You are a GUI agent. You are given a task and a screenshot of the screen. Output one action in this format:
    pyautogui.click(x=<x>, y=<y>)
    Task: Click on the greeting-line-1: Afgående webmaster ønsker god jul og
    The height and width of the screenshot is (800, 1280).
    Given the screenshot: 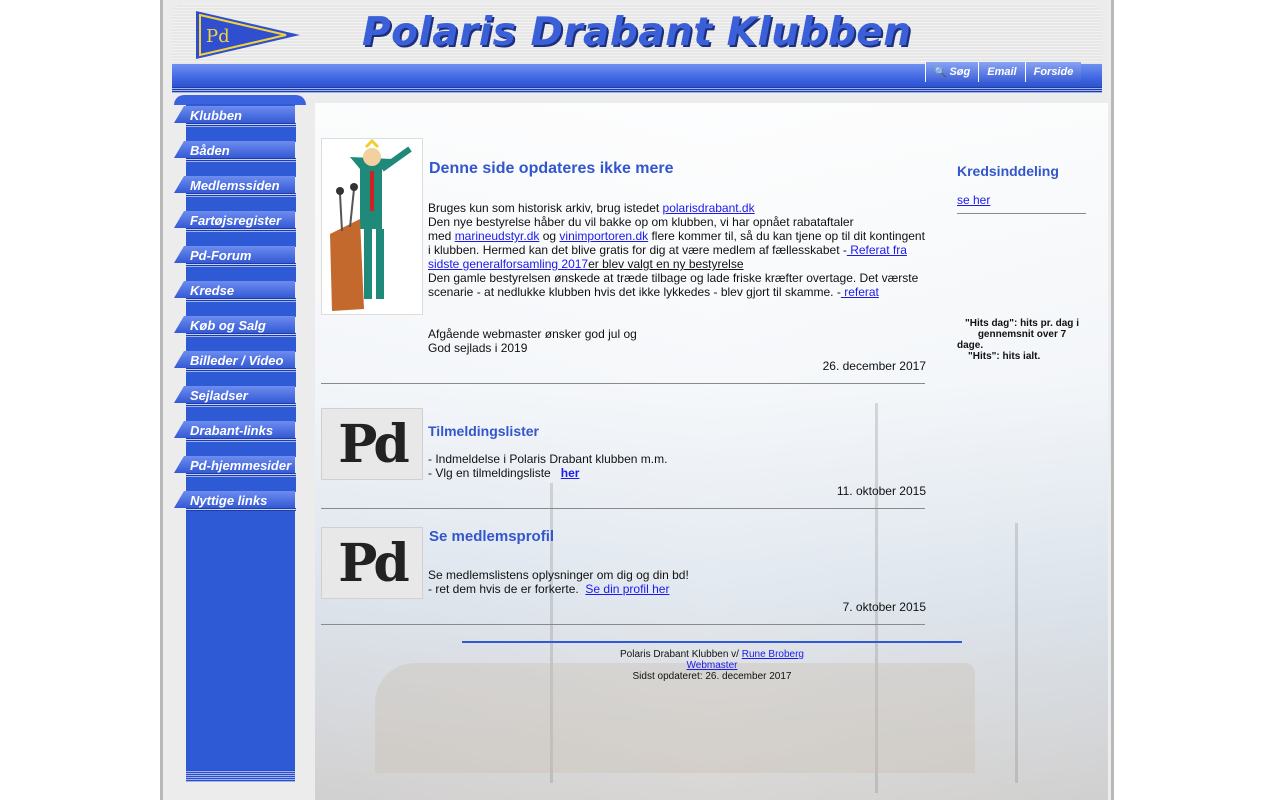 What is the action you would take?
    pyautogui.click(x=532, y=334)
    